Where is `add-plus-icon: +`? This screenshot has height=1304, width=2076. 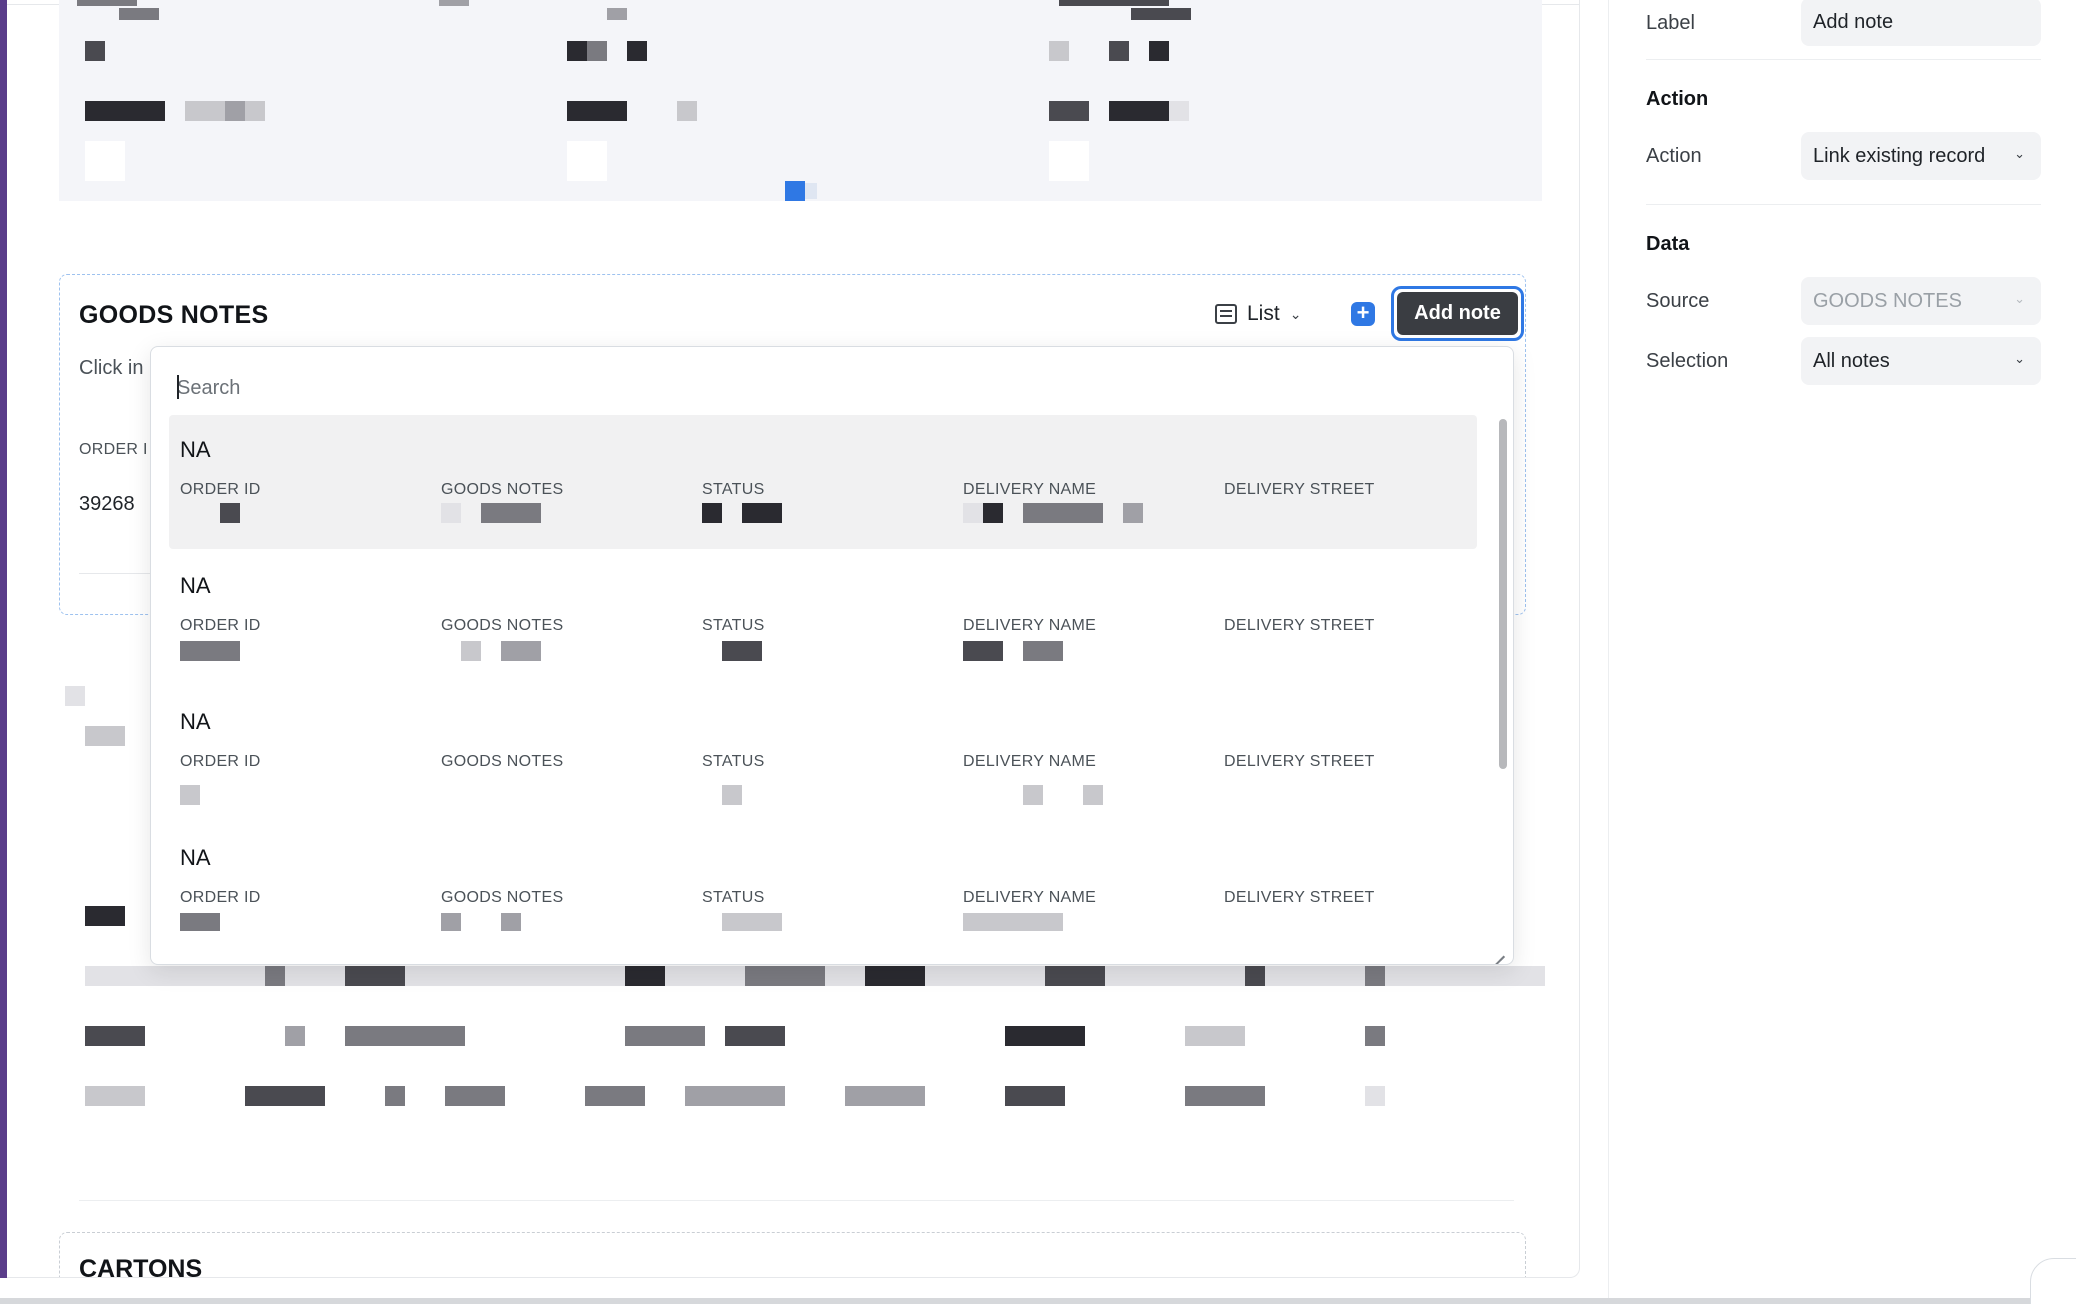 add-plus-icon: + is located at coordinates (1363, 314).